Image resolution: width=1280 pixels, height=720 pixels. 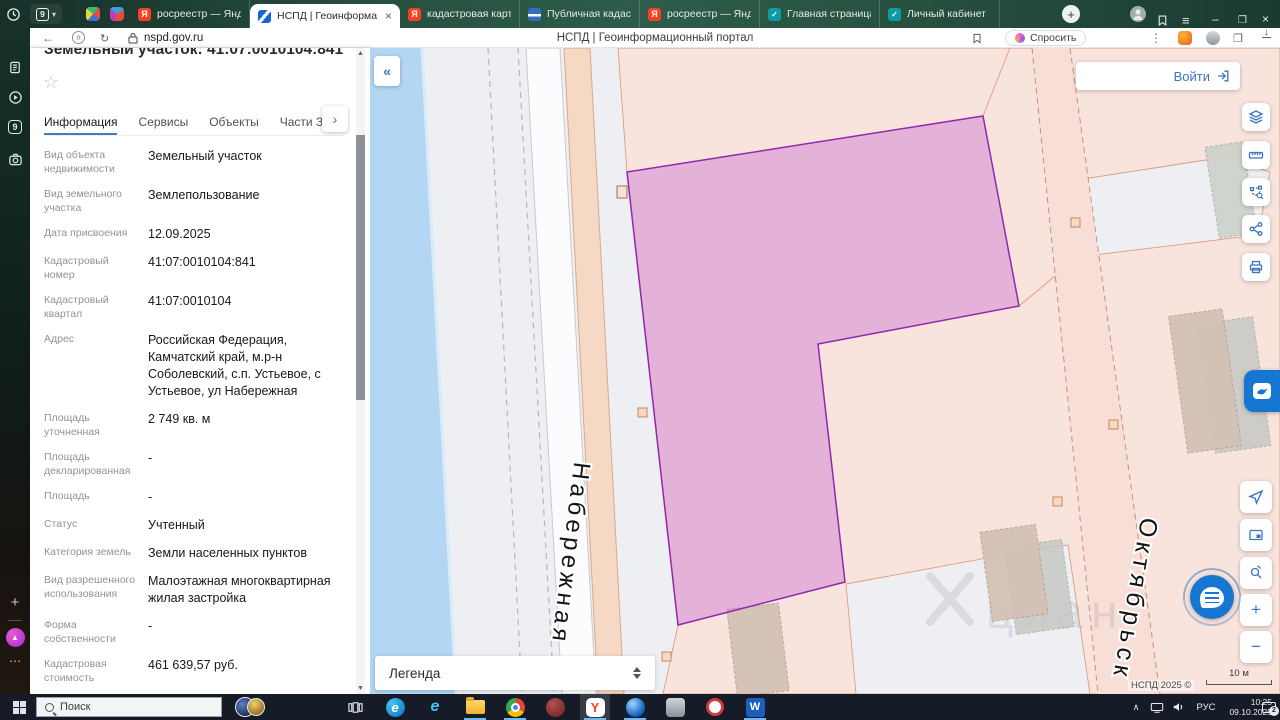 I want to click on task-view-button, so click(x=355, y=707).